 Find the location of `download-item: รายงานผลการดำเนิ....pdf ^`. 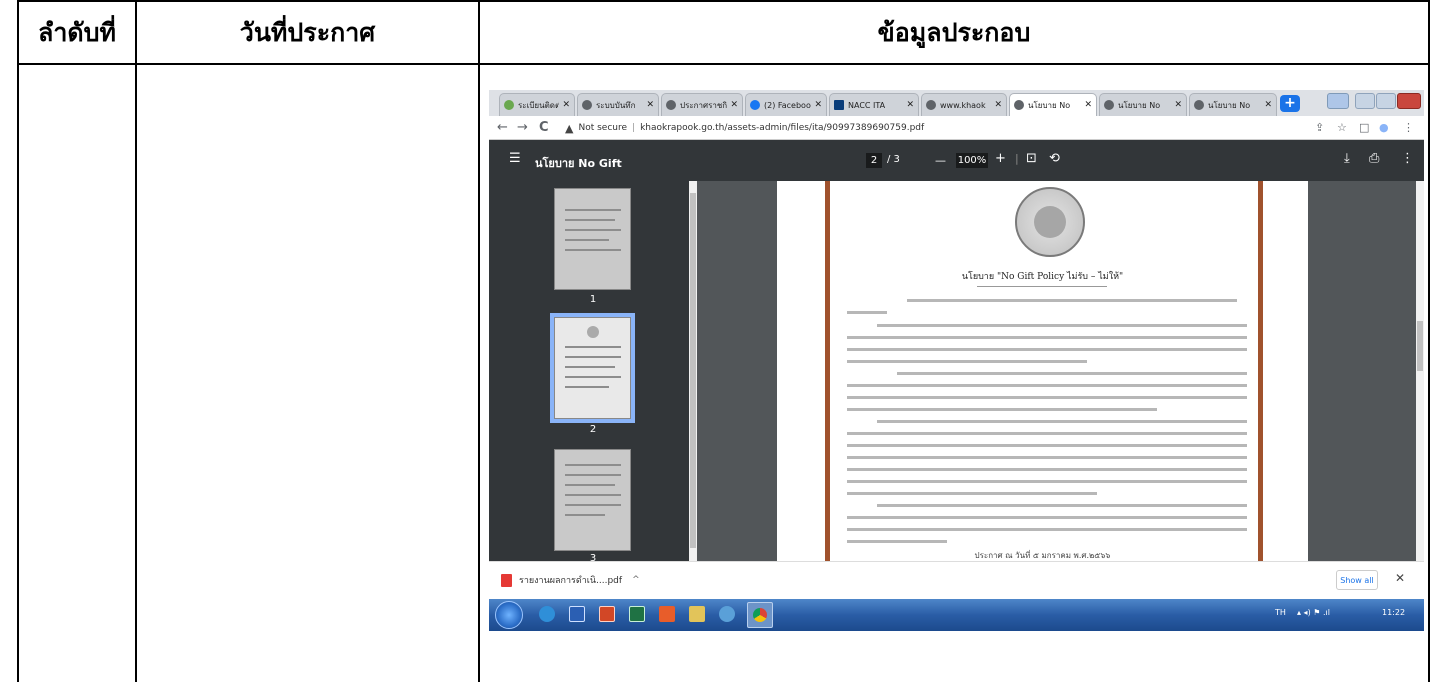

download-item: รายงานผลการดำเนิ....pdf ^ is located at coordinates (570, 580).